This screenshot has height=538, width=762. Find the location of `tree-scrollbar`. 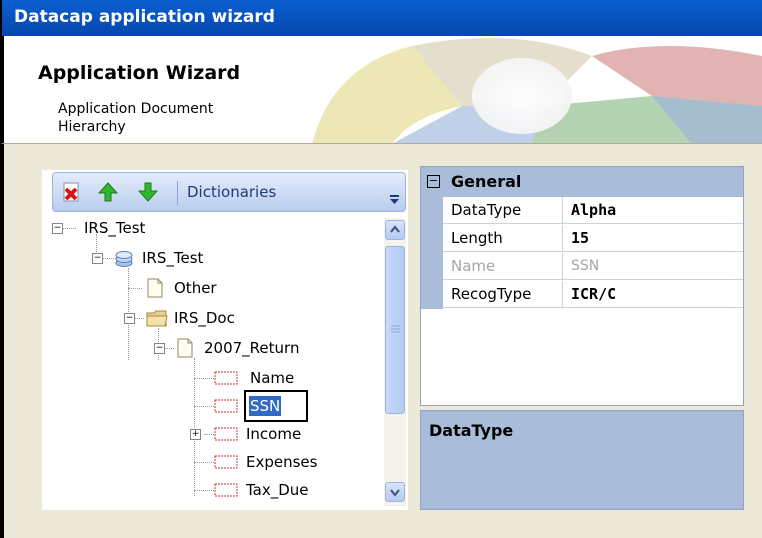

tree-scrollbar is located at coordinates (395, 362).